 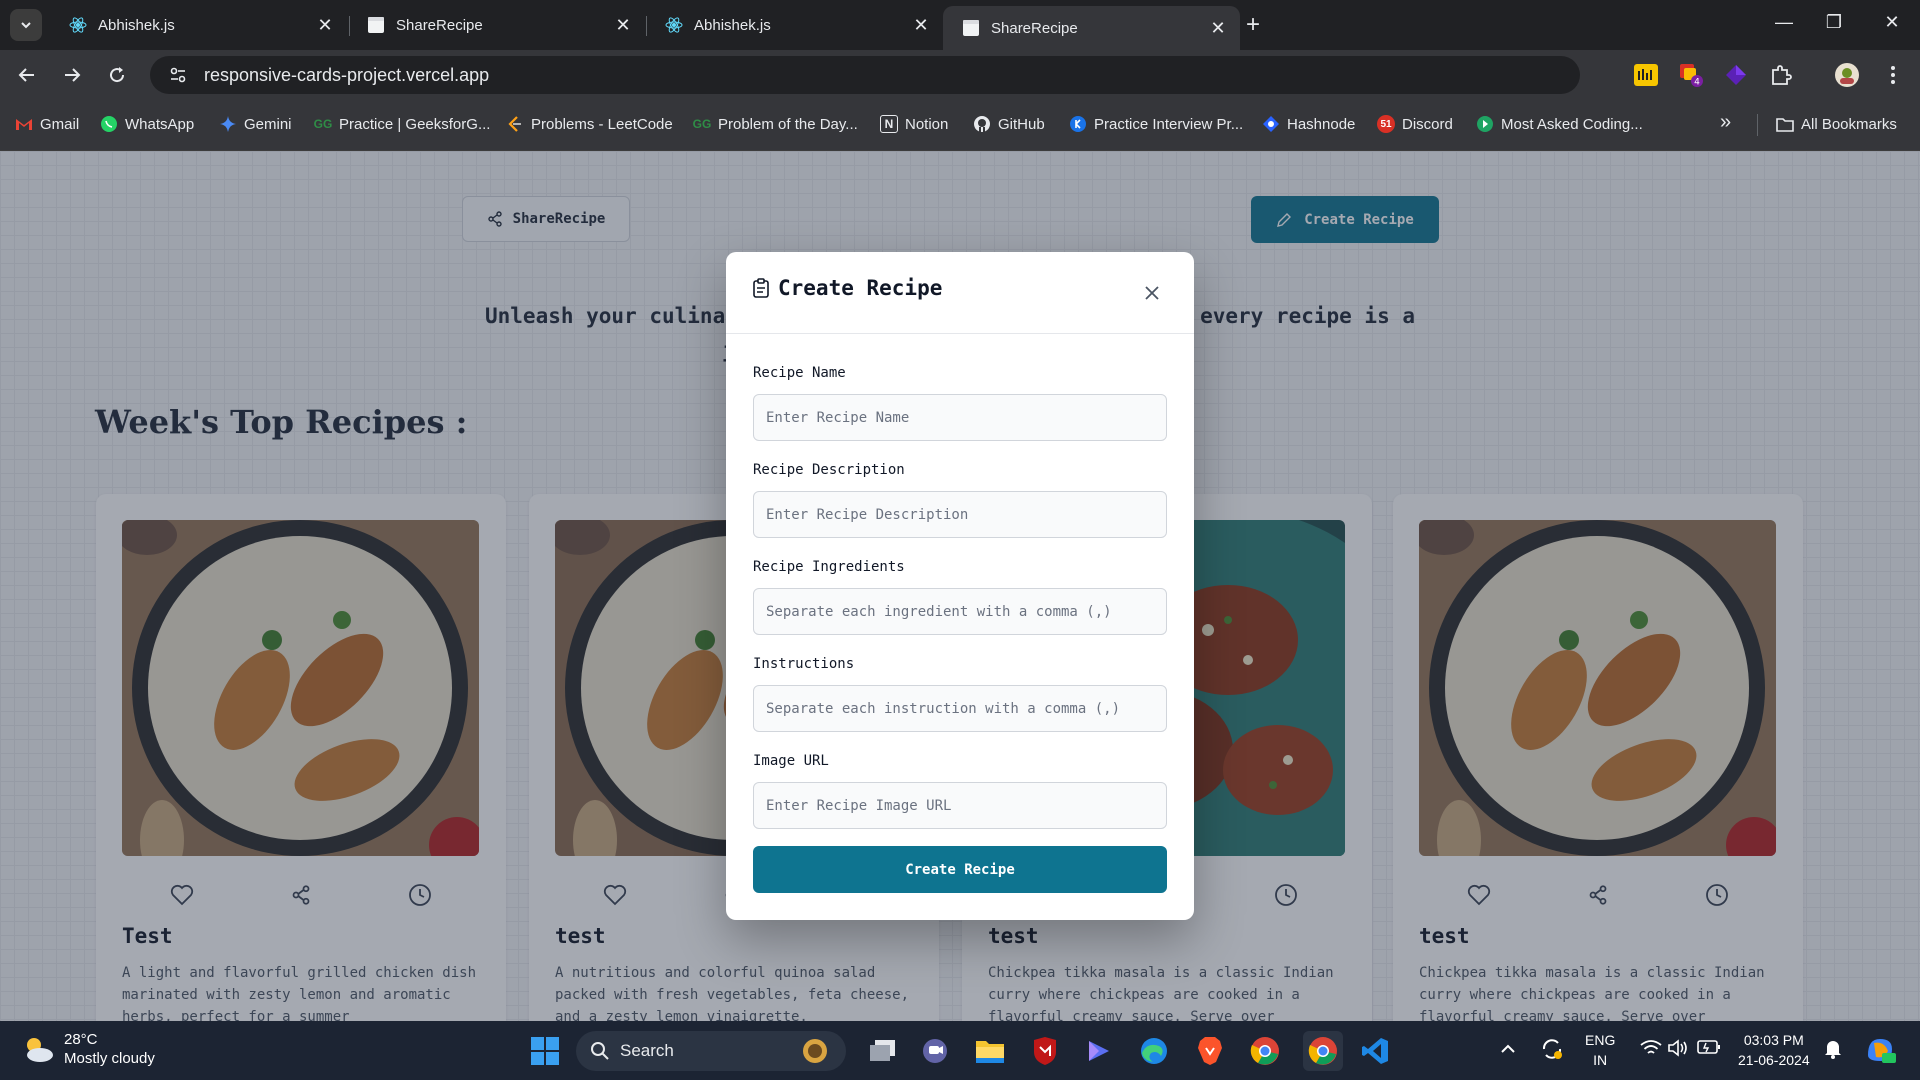 I want to click on edge-icon, so click(x=1154, y=1051).